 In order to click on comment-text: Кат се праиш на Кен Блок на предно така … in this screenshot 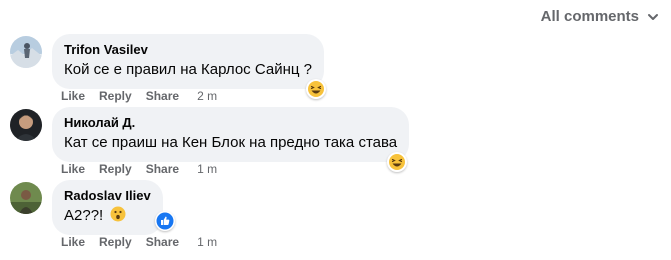, I will do `click(231, 142)`.